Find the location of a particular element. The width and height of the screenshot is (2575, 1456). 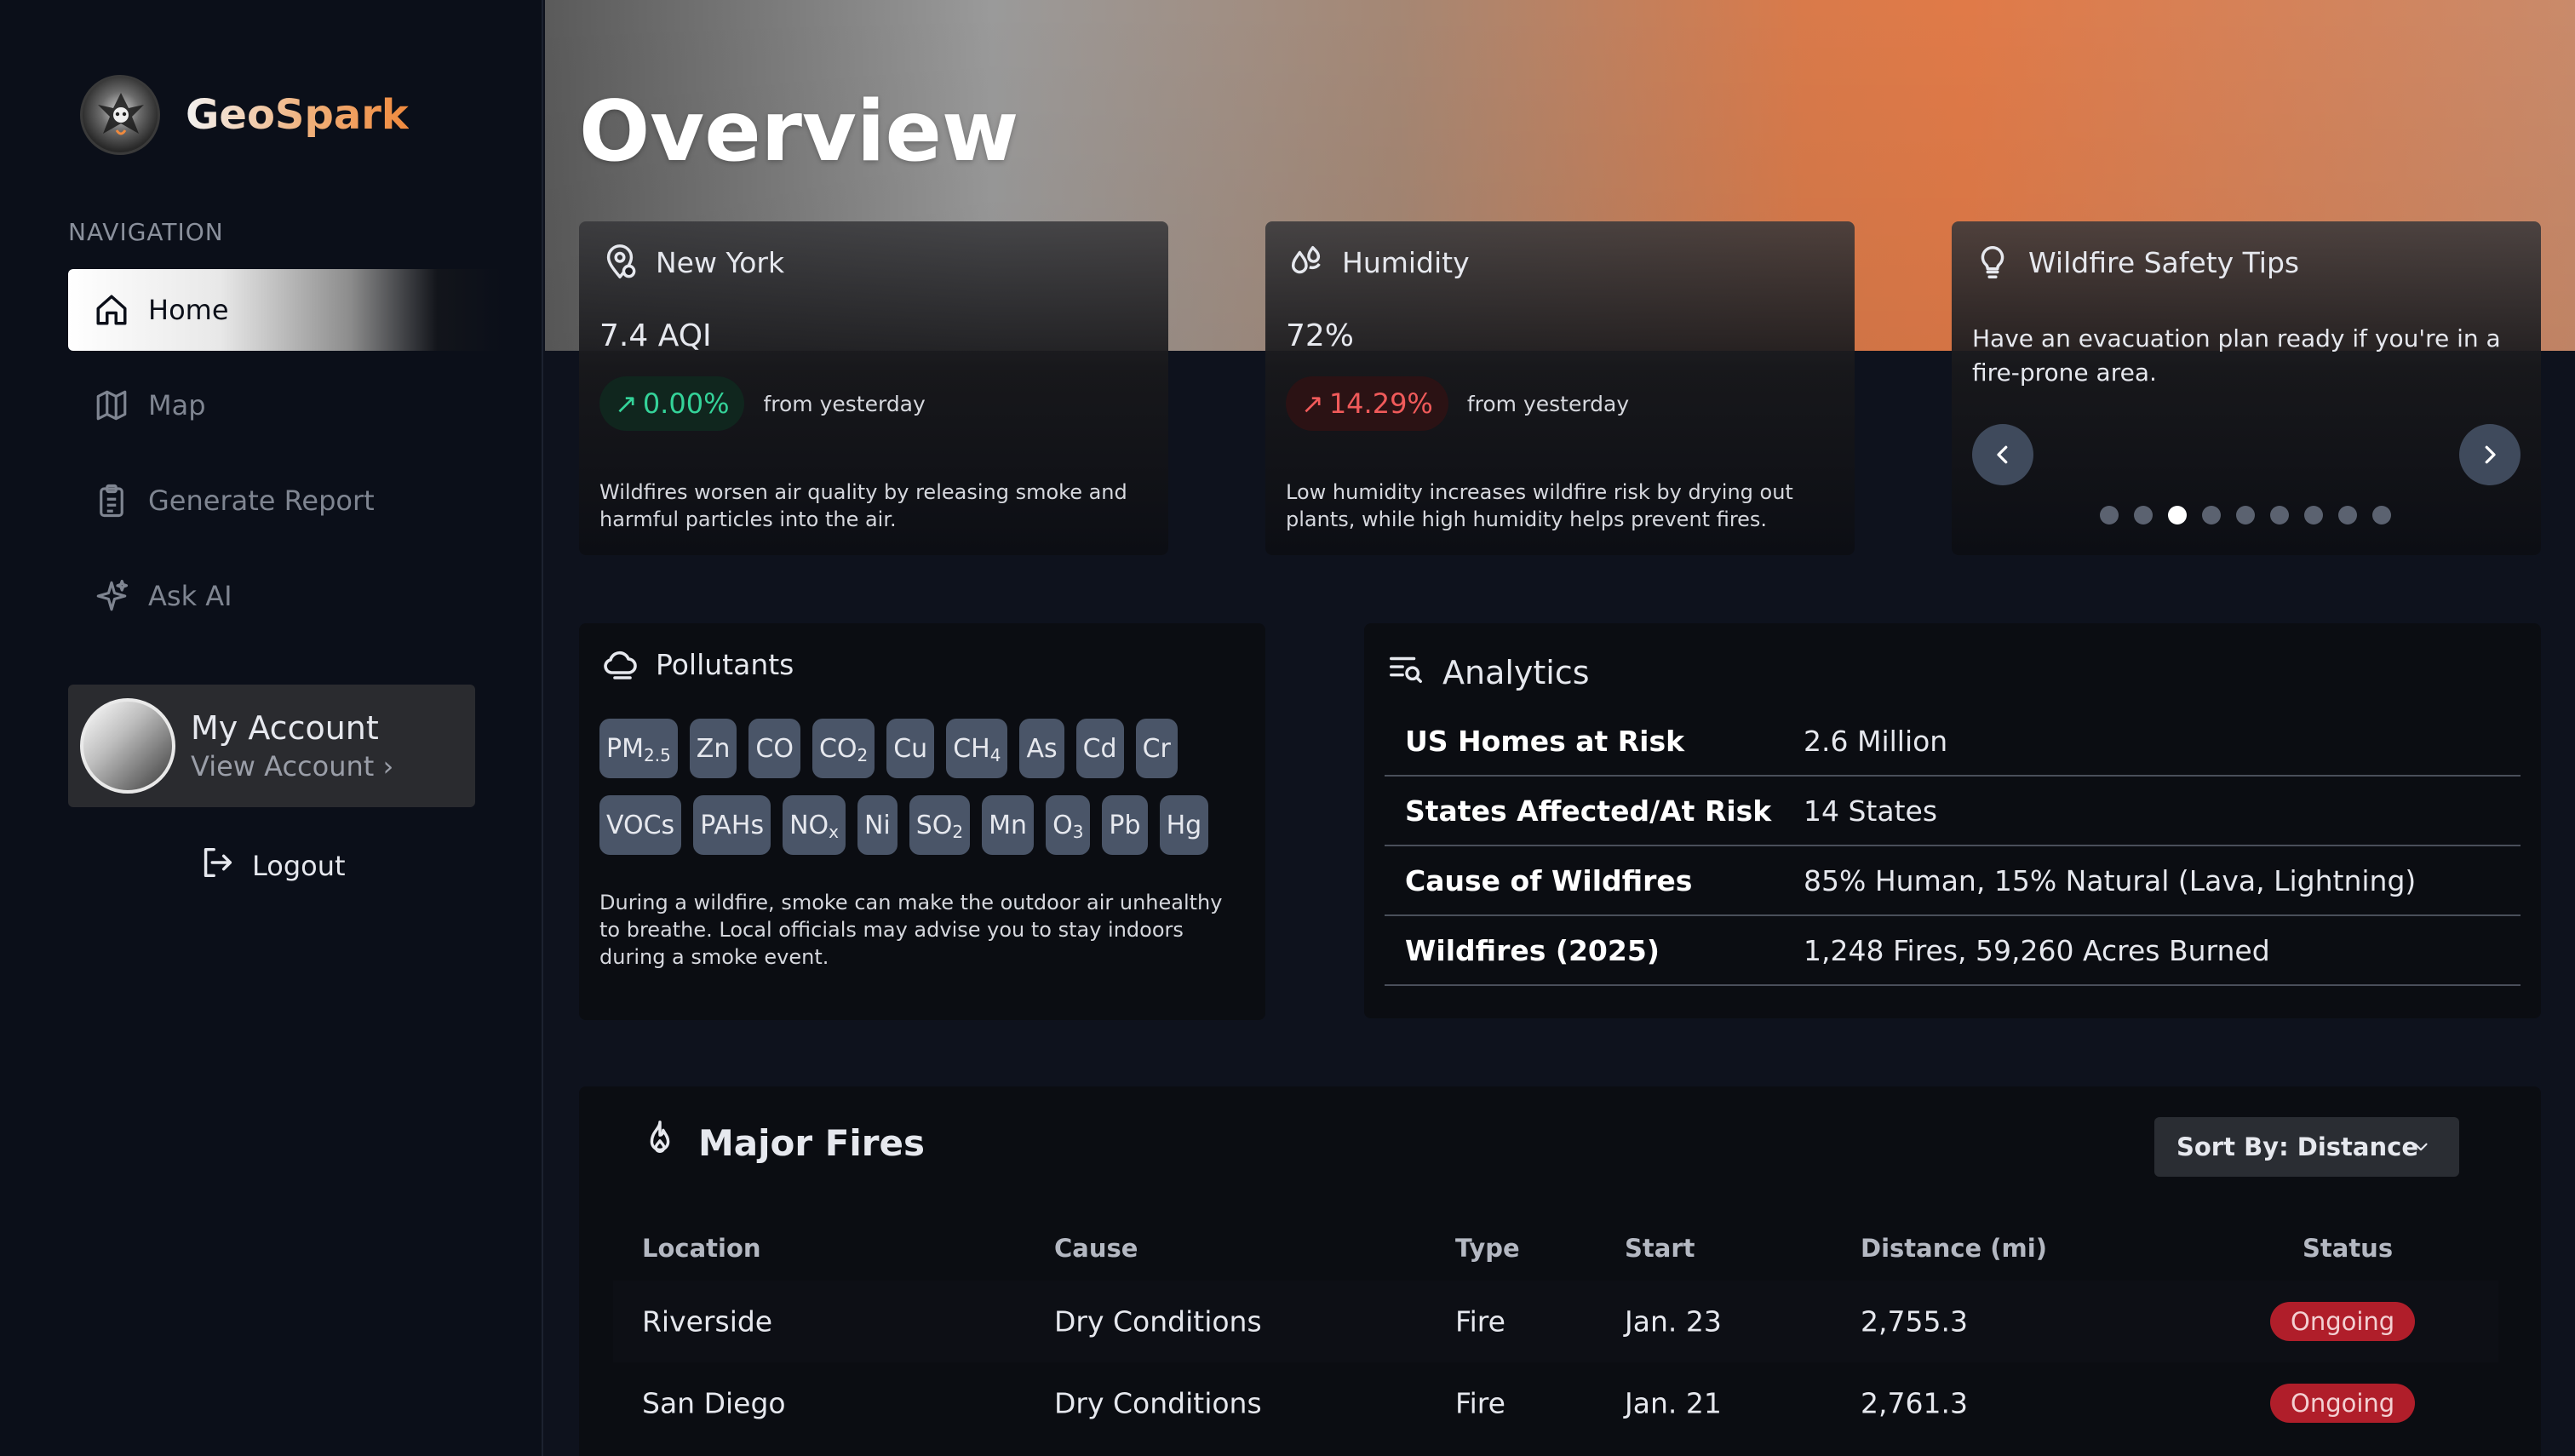

sidebar-item-generate-report: Generate Report is located at coordinates (285, 501).